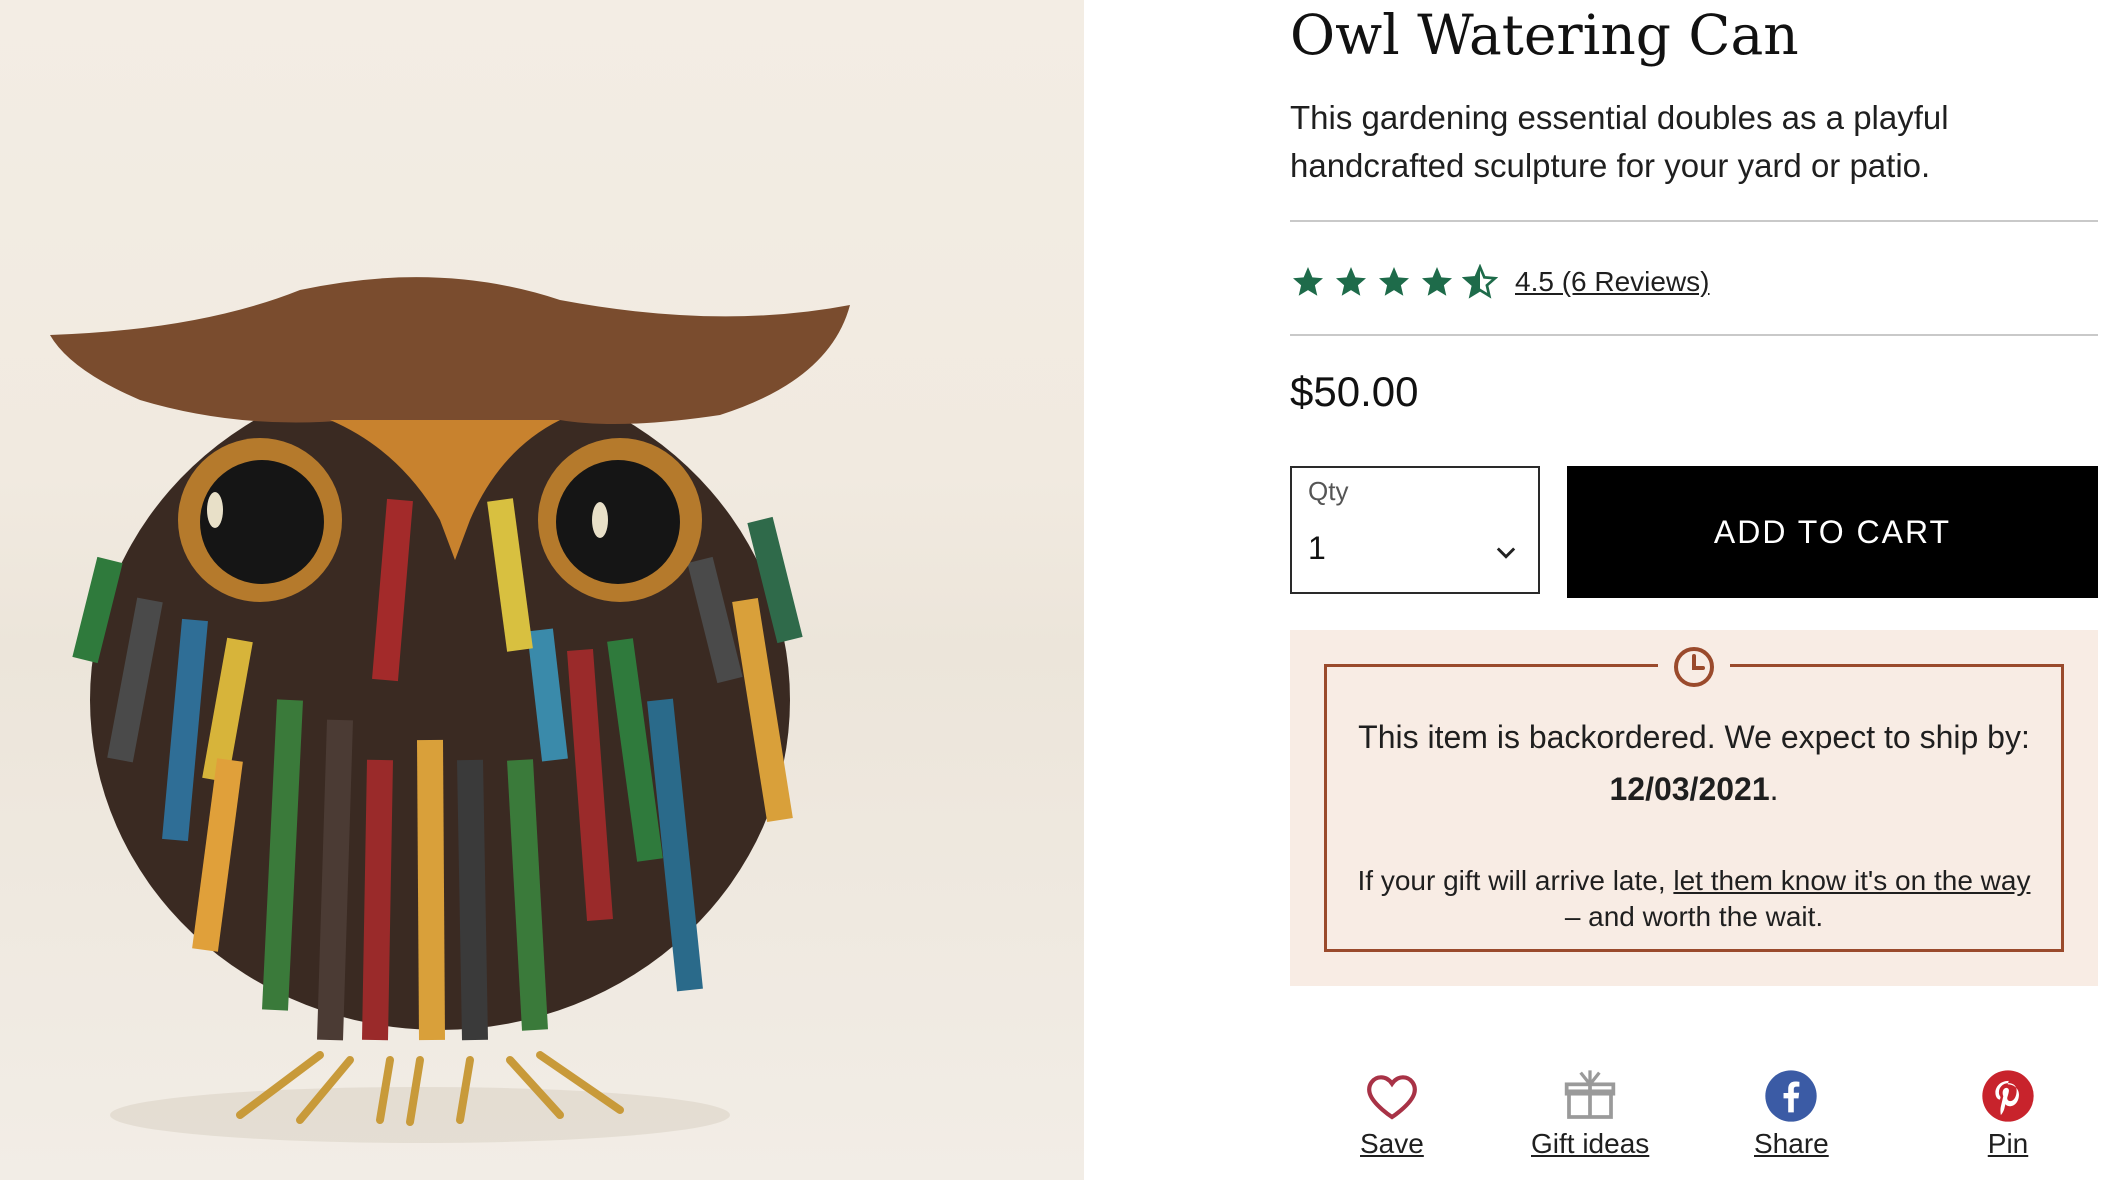 The width and height of the screenshot is (2106, 1180). Describe the element at coordinates (1354, 391) in the screenshot. I see `product-price: $50.00` at that location.